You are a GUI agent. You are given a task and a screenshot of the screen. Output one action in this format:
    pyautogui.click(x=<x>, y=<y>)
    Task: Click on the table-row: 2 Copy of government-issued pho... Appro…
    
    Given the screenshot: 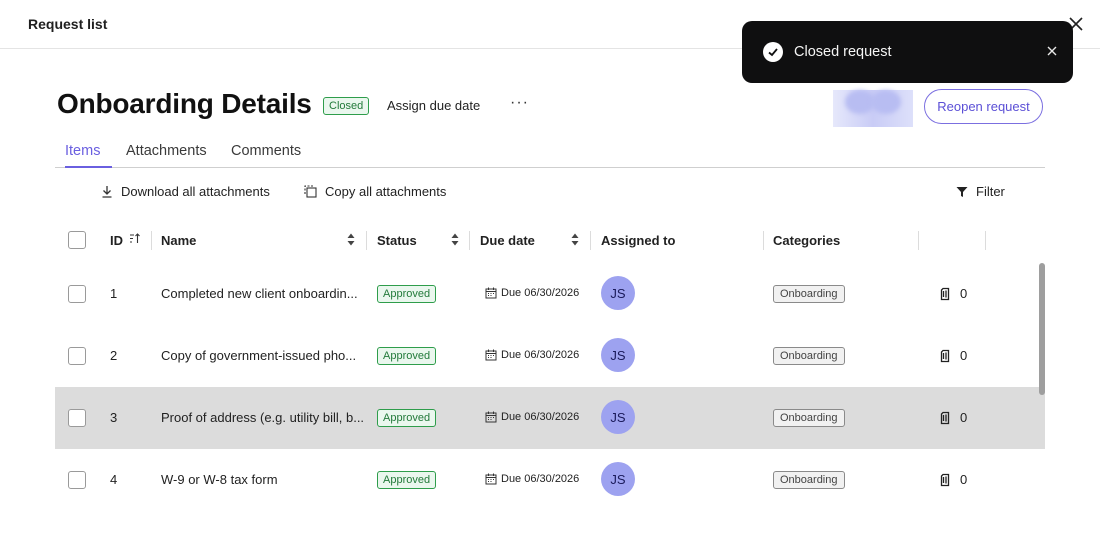 What is the action you would take?
    pyautogui.click(x=550, y=356)
    